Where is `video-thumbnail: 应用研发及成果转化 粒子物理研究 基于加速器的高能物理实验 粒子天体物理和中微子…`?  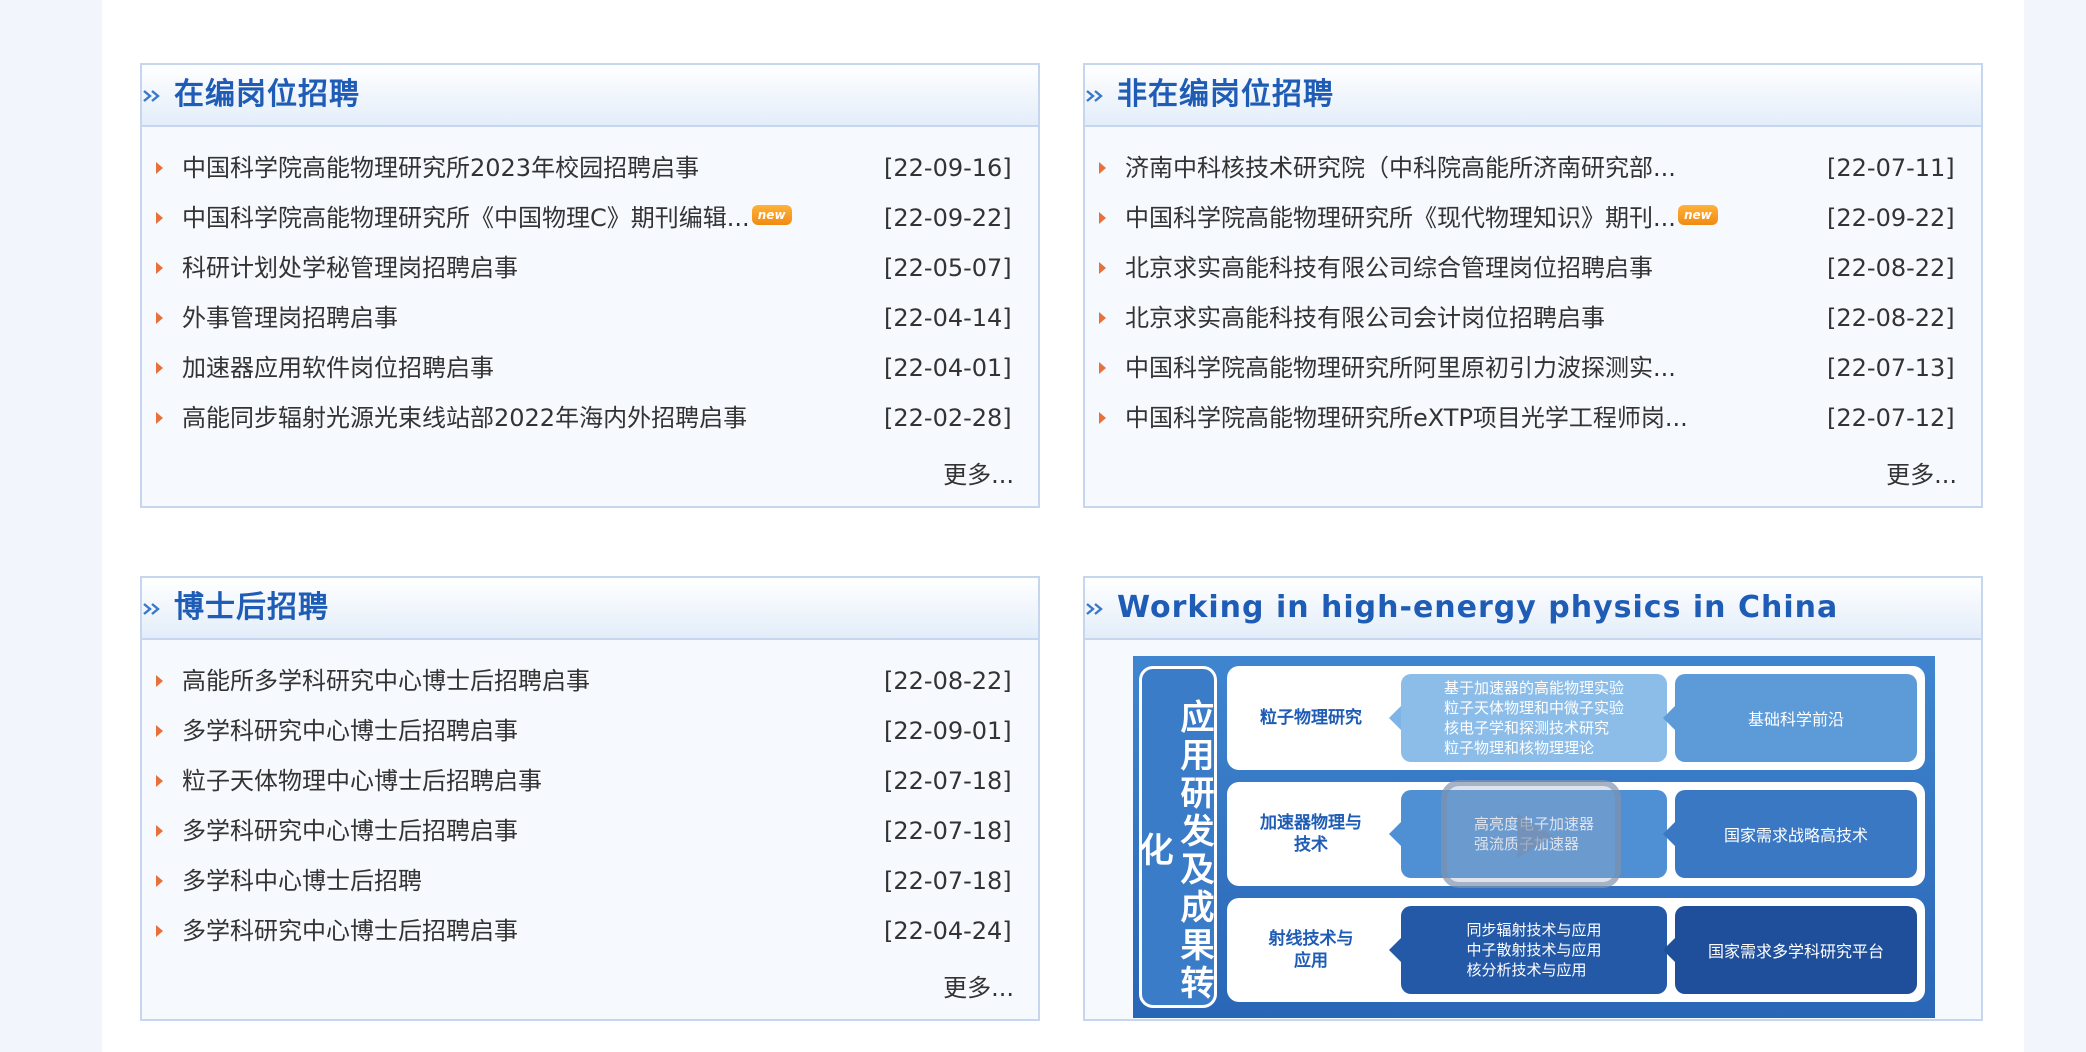
video-thumbnail: 应用研发及成果转化 粒子物理研究 基于加速器的高能物理实验 粒子天体物理和中微子… is located at coordinates (1534, 837).